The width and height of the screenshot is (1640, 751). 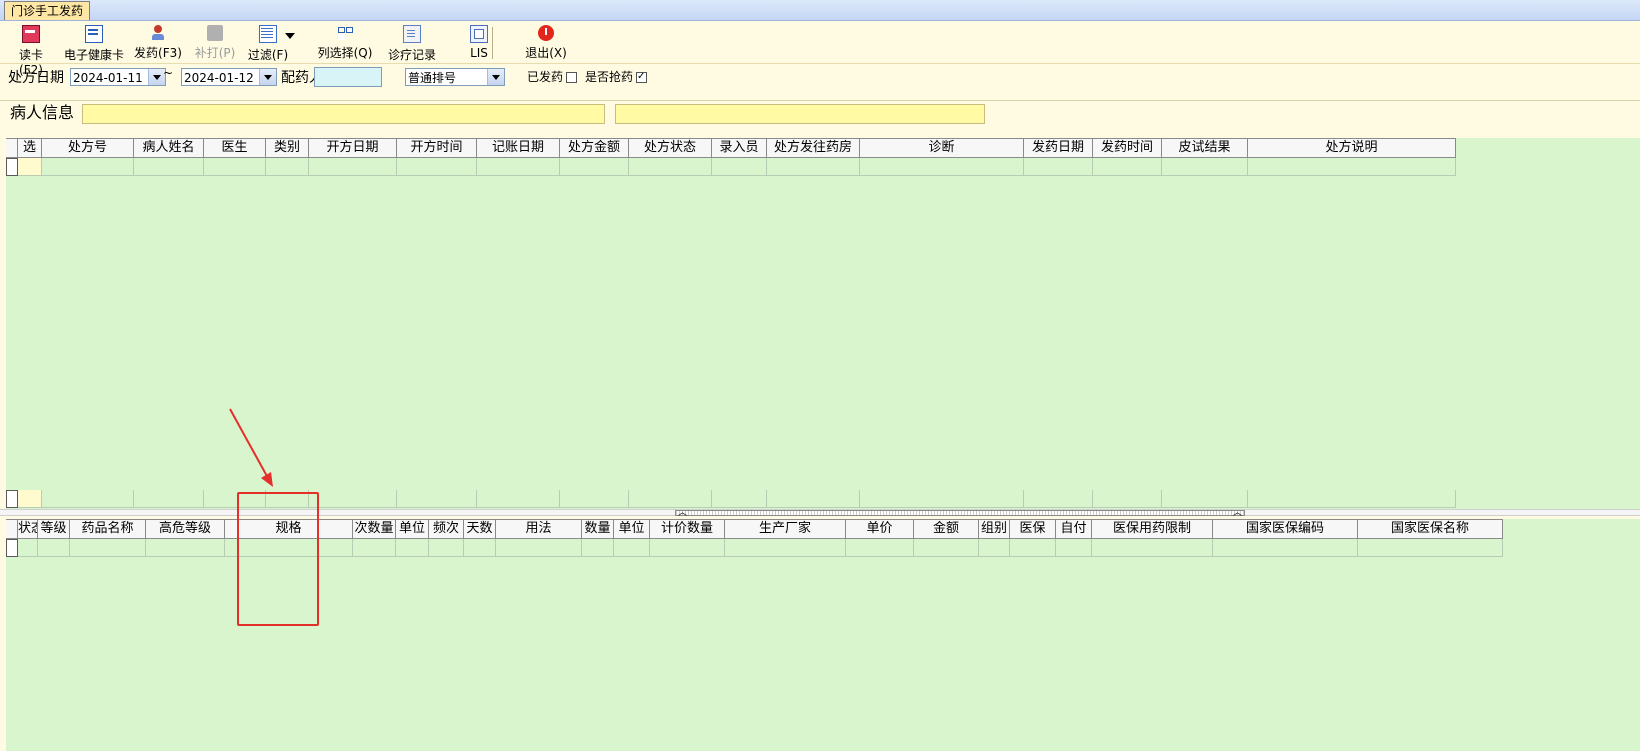 What do you see at coordinates (169, 148) in the screenshot?
I see `rx-column-header: 病人姓名` at bounding box center [169, 148].